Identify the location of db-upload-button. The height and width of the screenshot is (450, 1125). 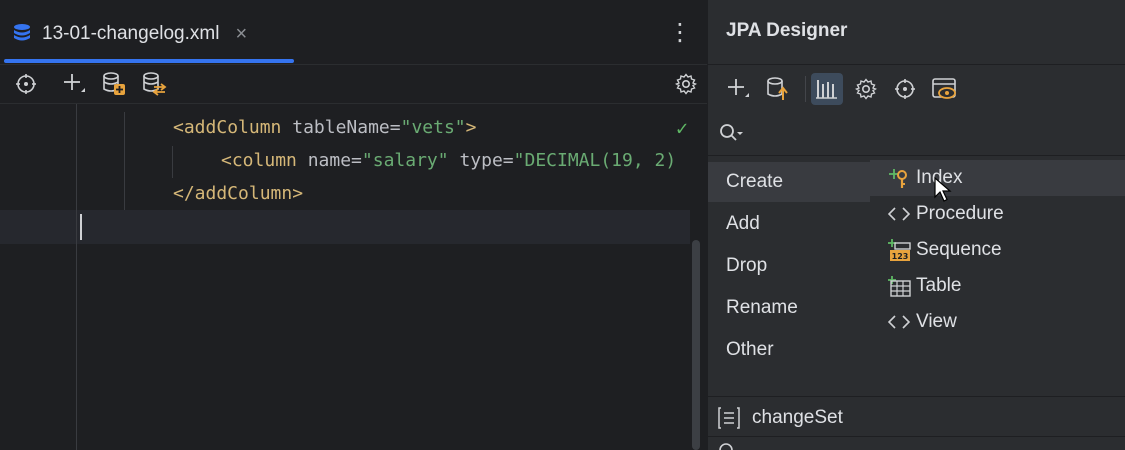
(778, 89).